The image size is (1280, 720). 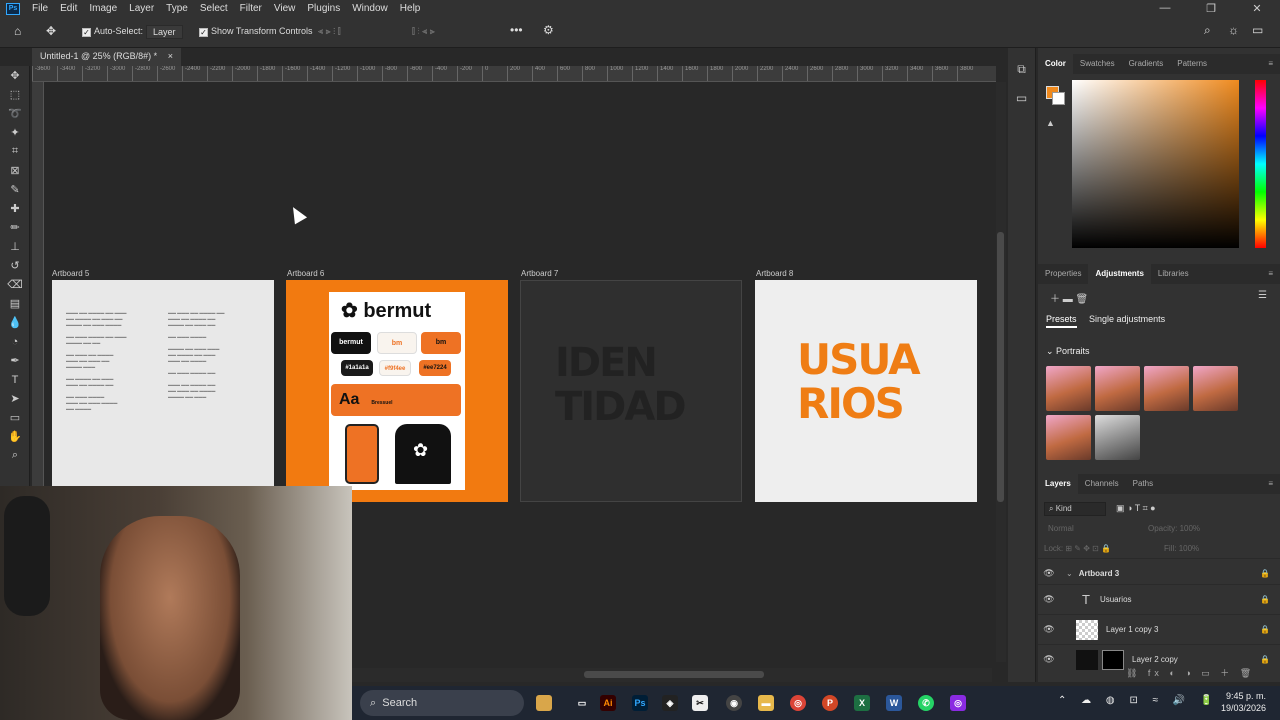 I want to click on menu-edit: Edit, so click(x=68, y=8).